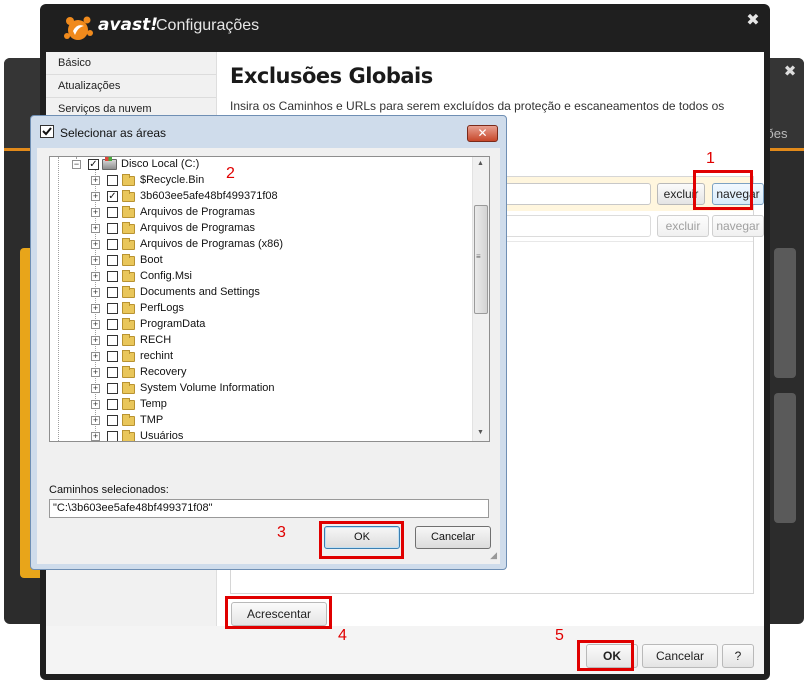  Describe the element at coordinates (153, 404) in the screenshot. I see `tree-item-label: Temp` at that location.